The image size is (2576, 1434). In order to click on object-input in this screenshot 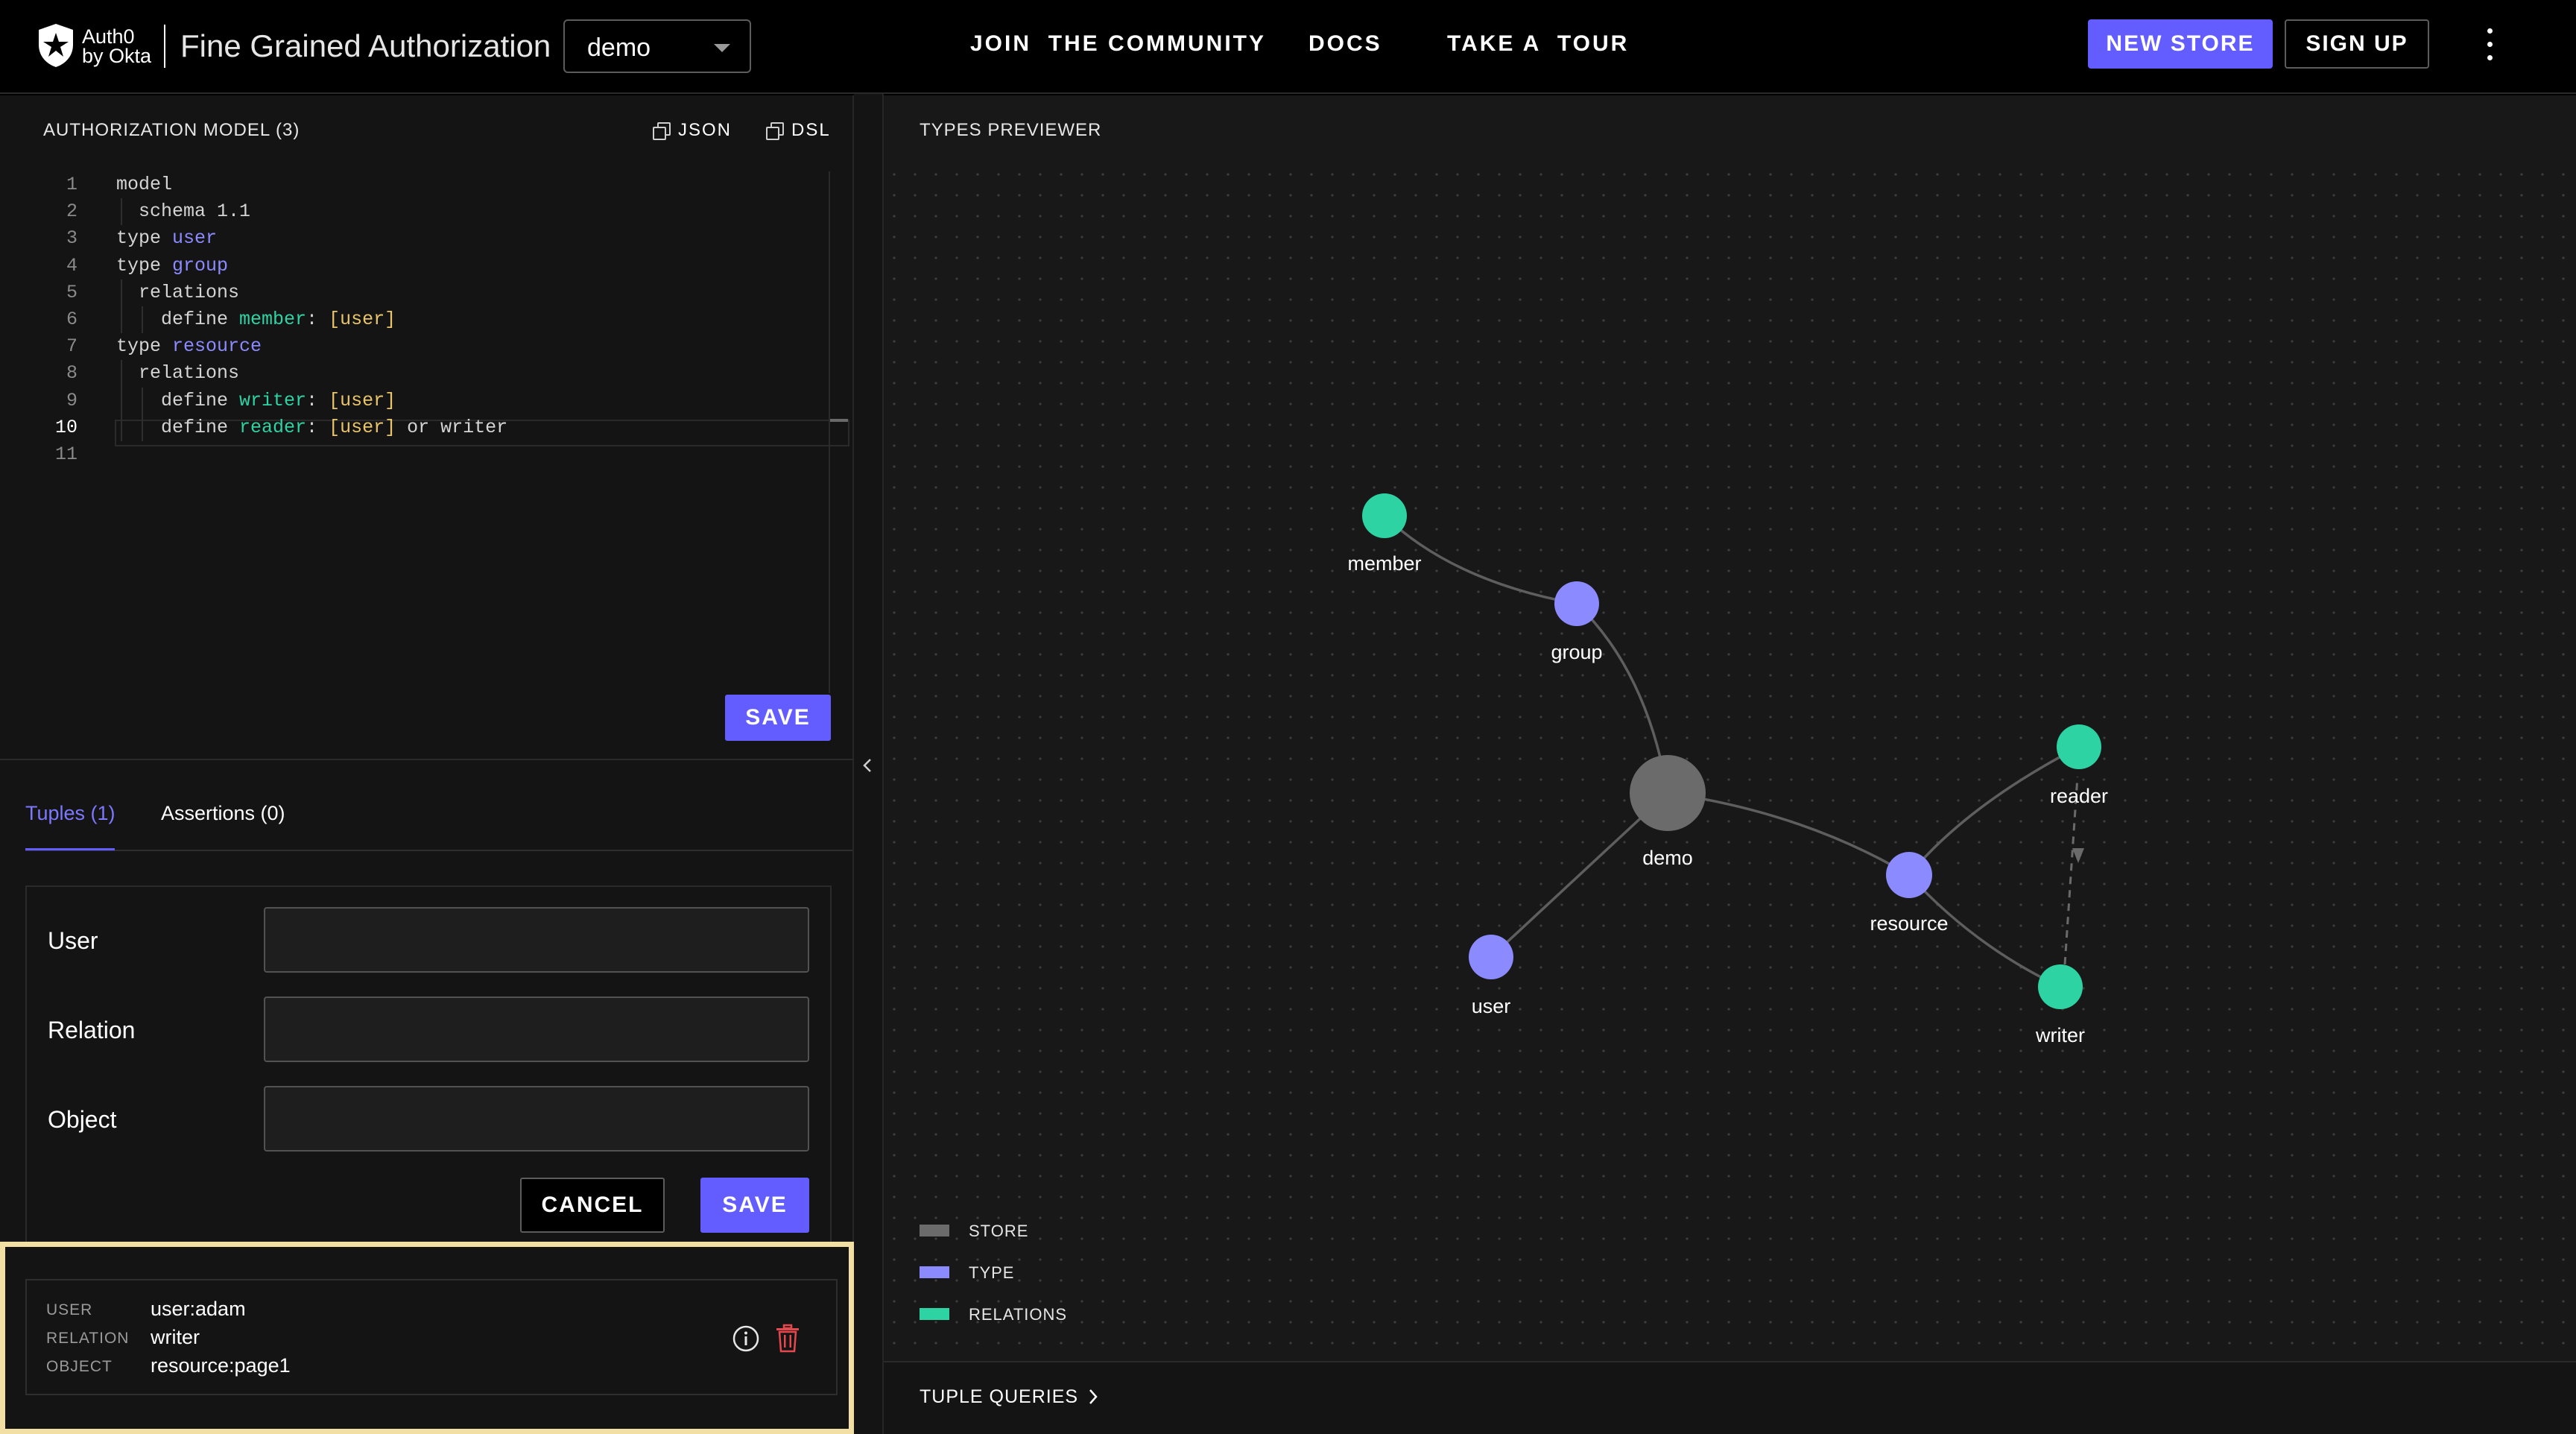, I will do `click(536, 1119)`.